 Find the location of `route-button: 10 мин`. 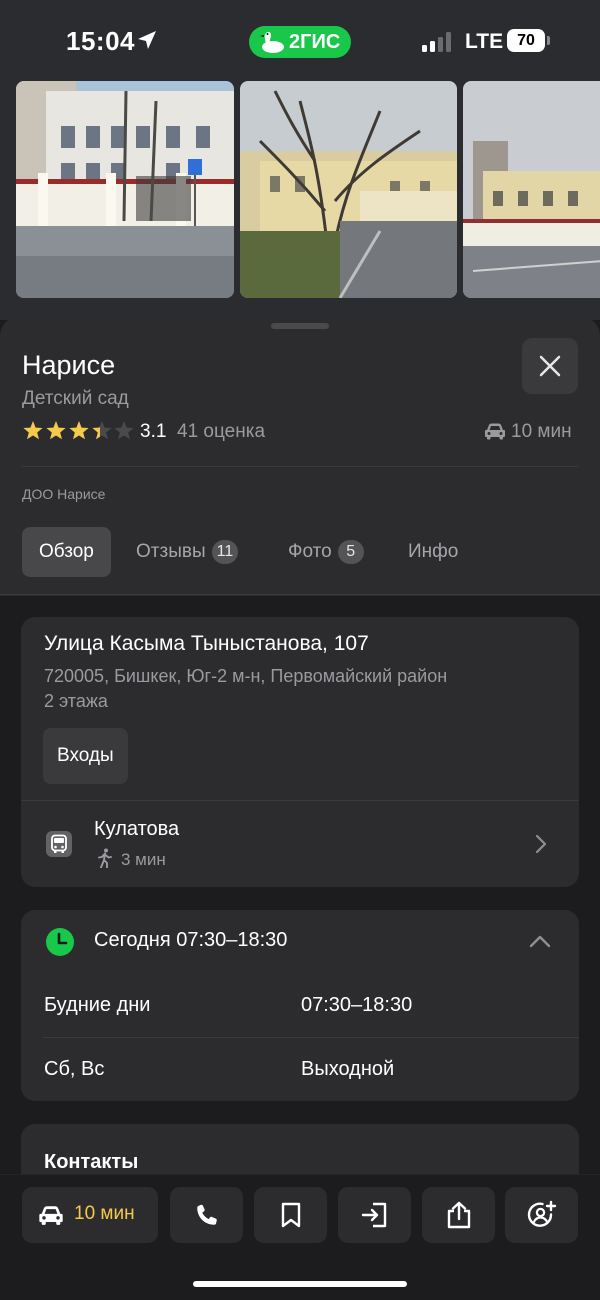

route-button: 10 мин is located at coordinates (90, 1215).